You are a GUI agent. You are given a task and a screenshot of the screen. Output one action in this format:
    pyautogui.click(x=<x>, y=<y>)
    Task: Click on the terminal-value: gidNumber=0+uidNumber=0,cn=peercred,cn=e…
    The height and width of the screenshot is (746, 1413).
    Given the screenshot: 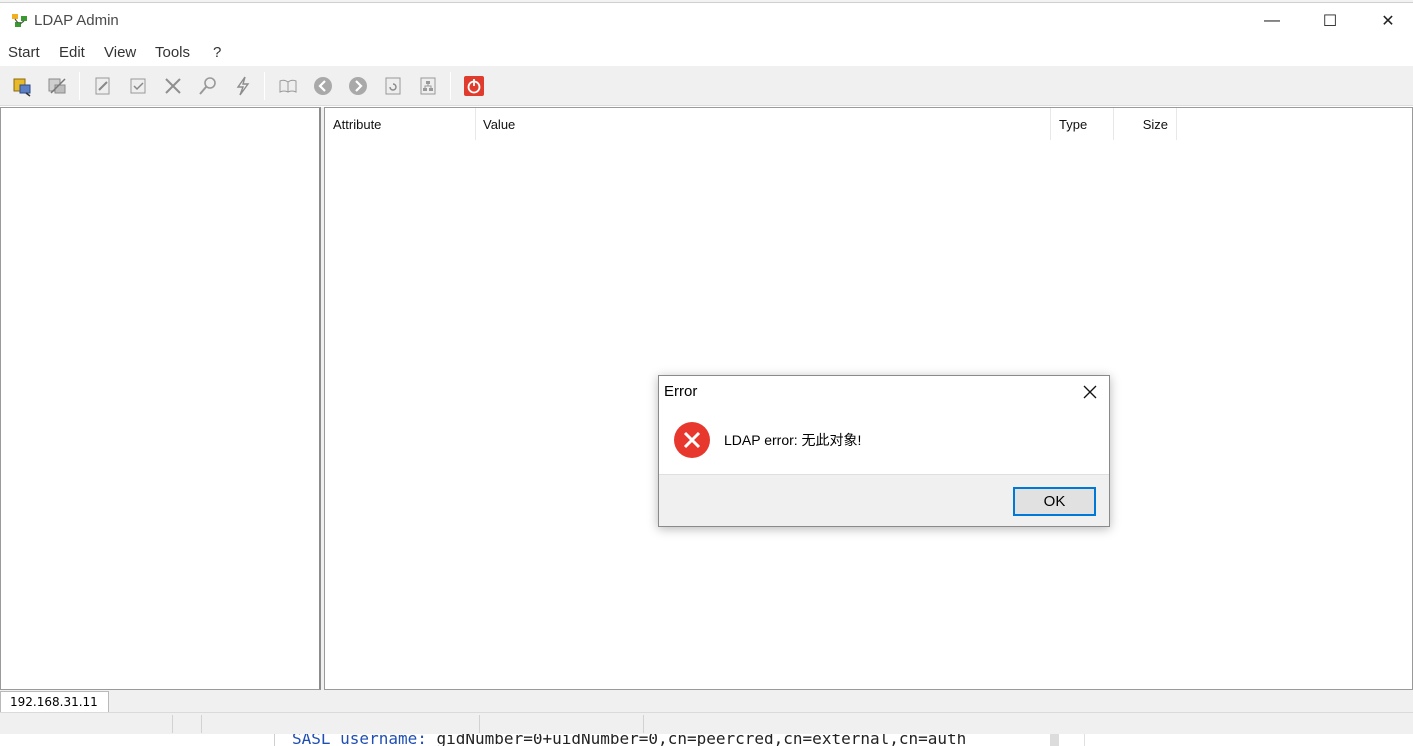 What is the action you would take?
    pyautogui.click(x=701, y=740)
    